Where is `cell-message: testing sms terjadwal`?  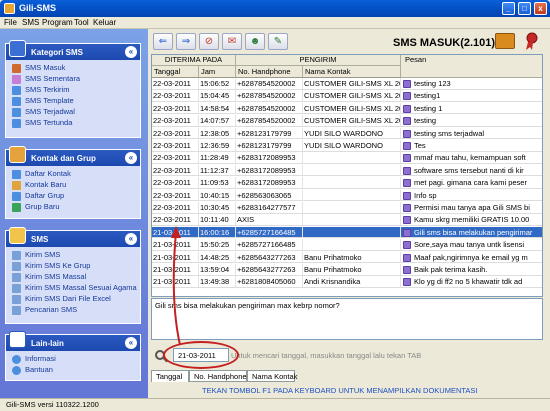
cell-message: testing sms terjadwal is located at coordinates (477, 133).